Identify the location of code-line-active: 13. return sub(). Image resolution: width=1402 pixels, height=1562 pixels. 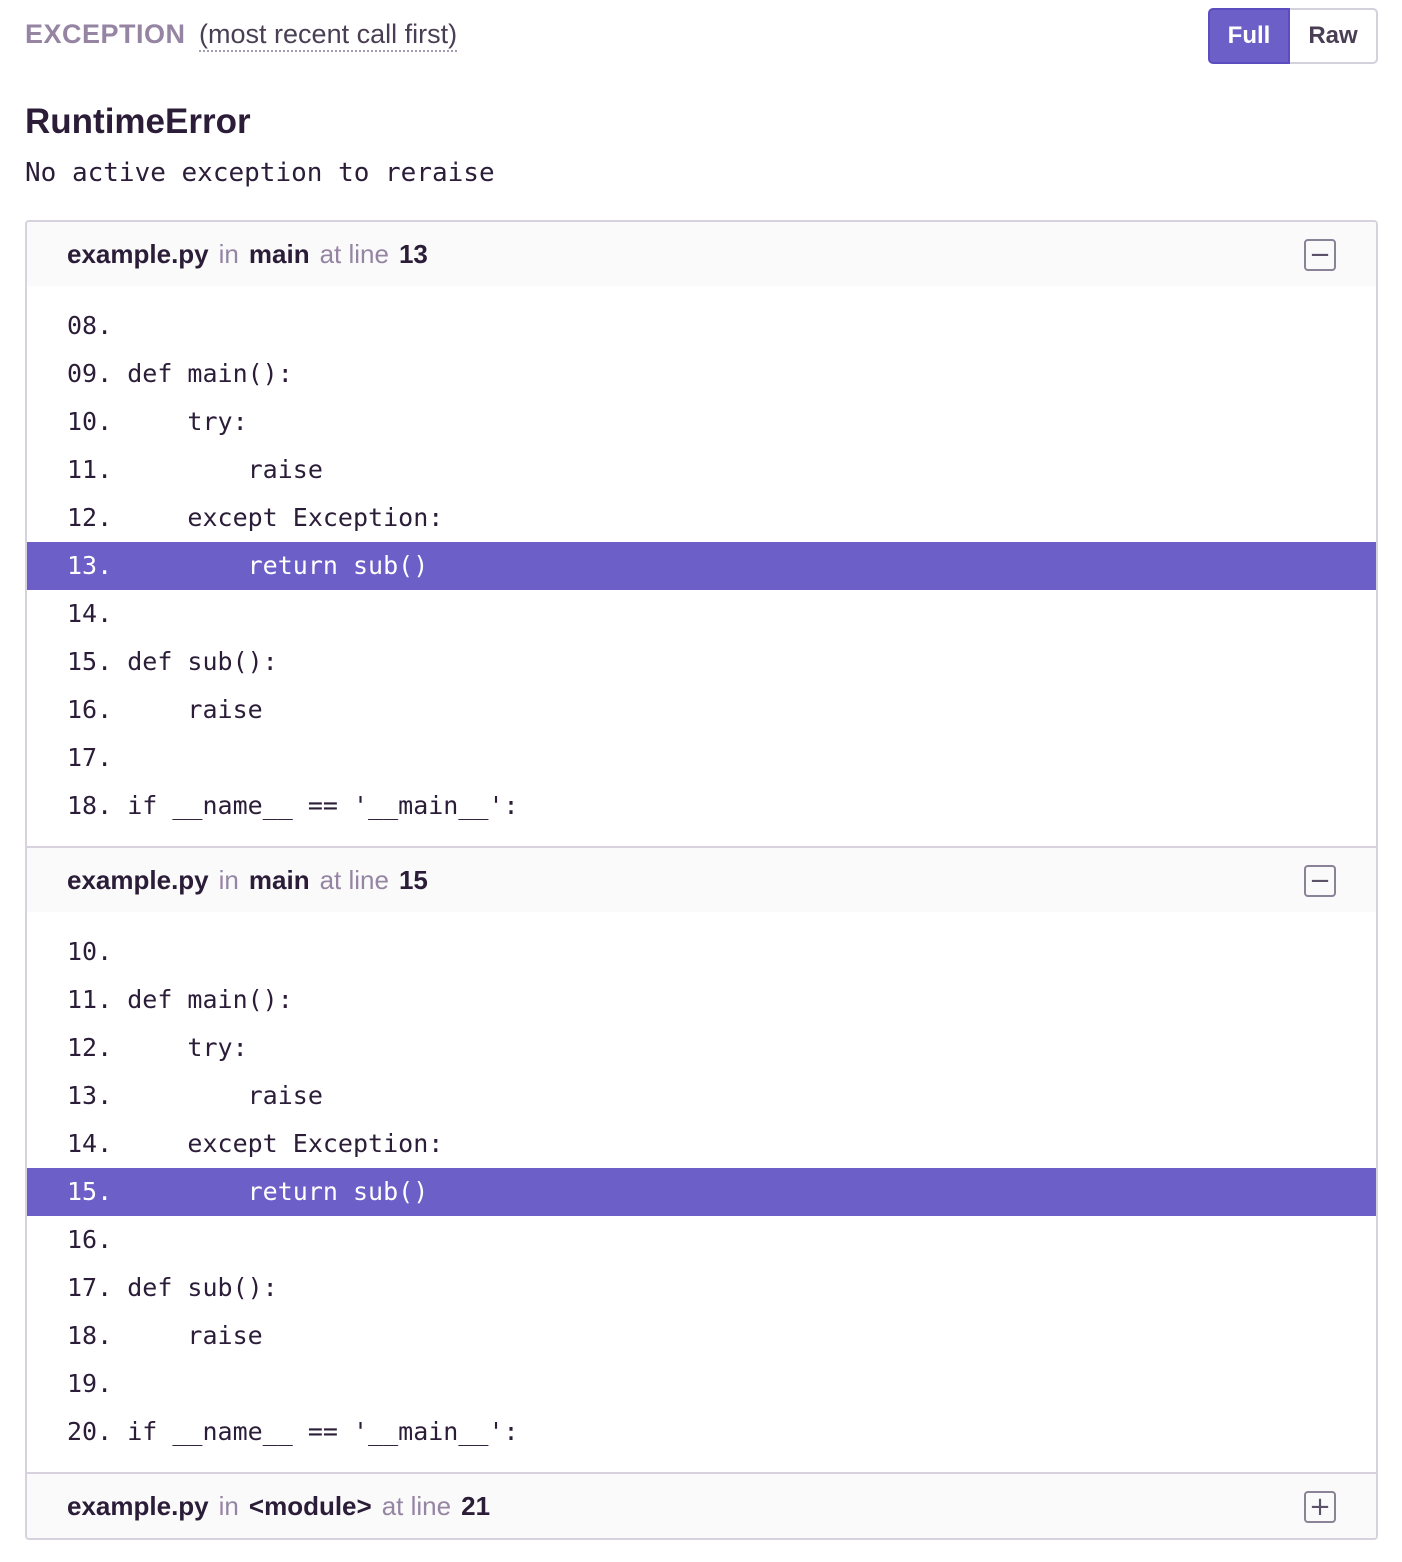
(701, 566).